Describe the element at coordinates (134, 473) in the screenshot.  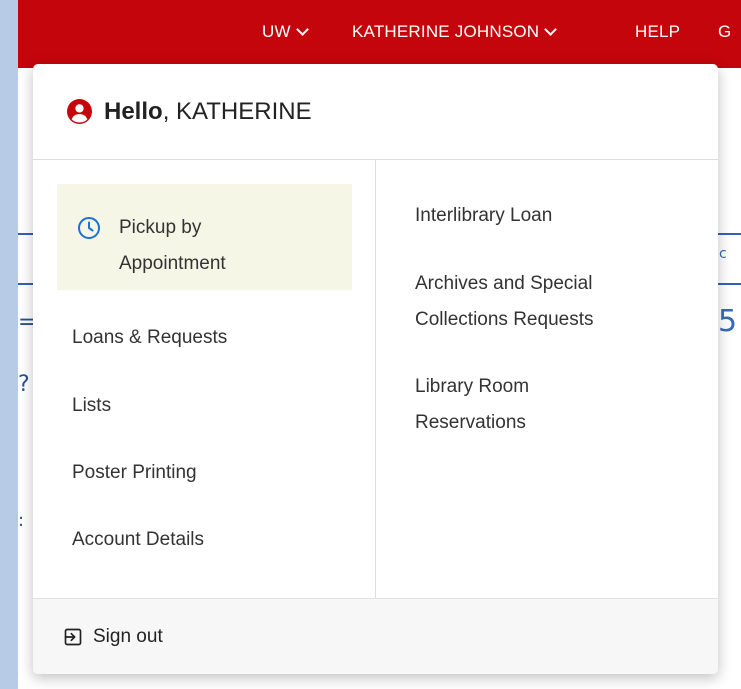
I see `poster-printing-link: Poster Printing` at that location.